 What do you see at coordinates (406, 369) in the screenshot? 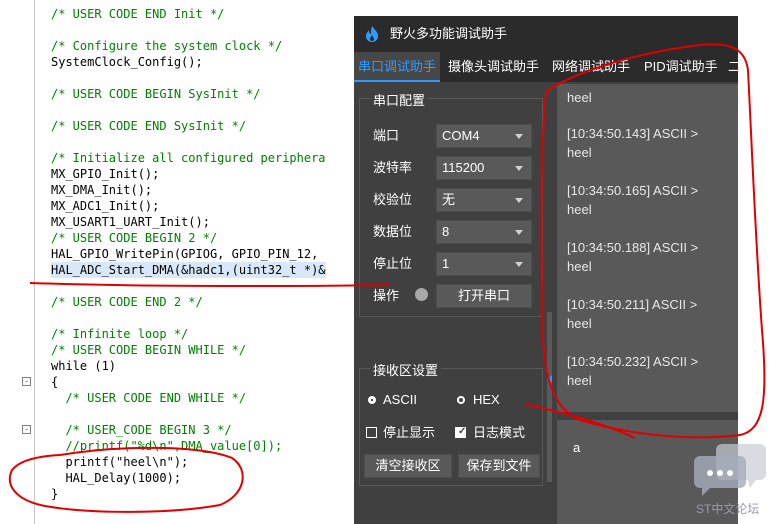
I see `recv-settings-title: 接收区设置` at bounding box center [406, 369].